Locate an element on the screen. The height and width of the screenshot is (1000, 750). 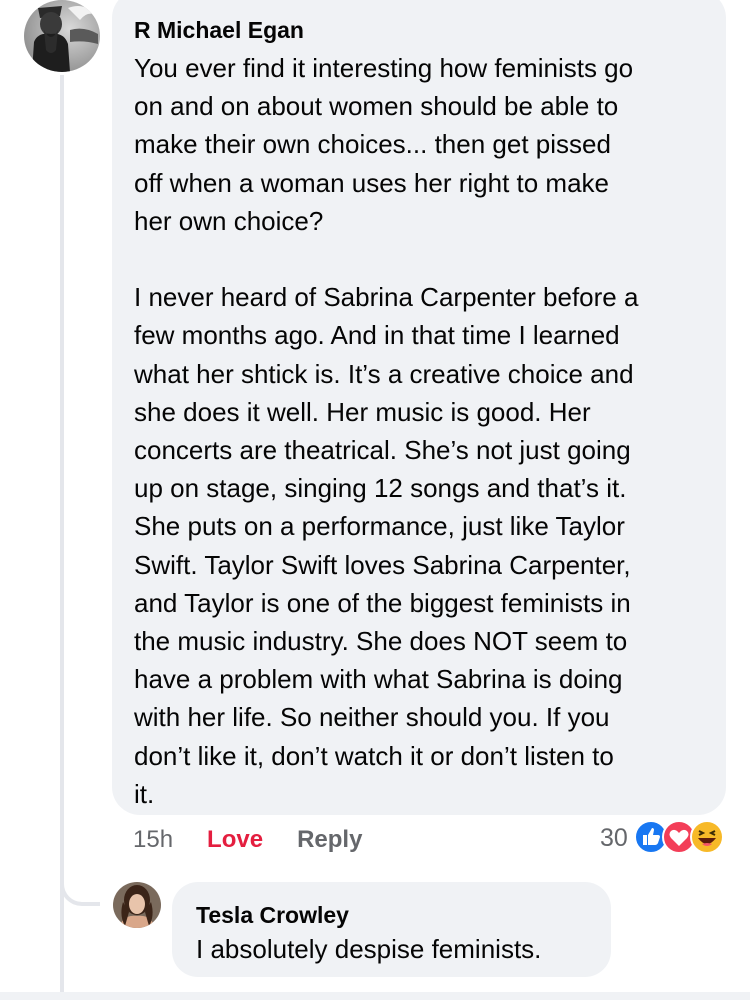
bottom-divider is located at coordinates (375, 996).